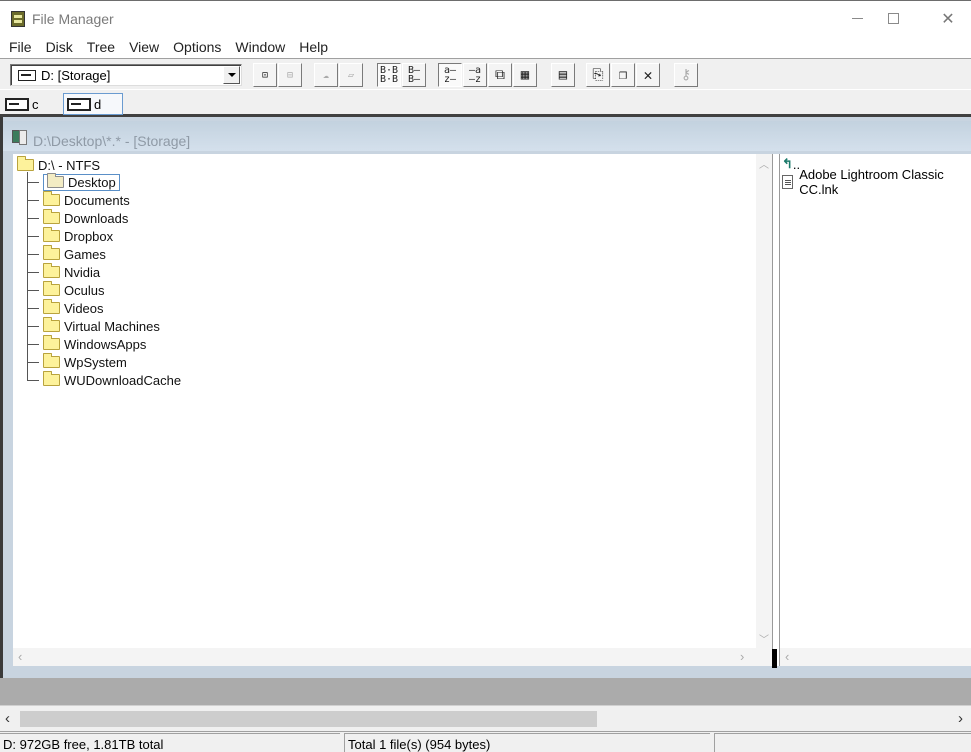 The width and height of the screenshot is (971, 752). What do you see at coordinates (84, 290) in the screenshot?
I see `tree-item-label: Oculus` at bounding box center [84, 290].